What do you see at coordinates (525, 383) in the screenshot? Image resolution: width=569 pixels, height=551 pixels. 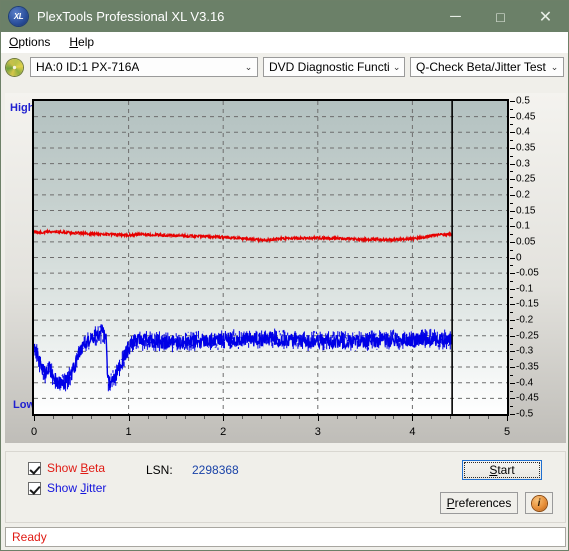 I see `y-tick-label: -0.4` at bounding box center [525, 383].